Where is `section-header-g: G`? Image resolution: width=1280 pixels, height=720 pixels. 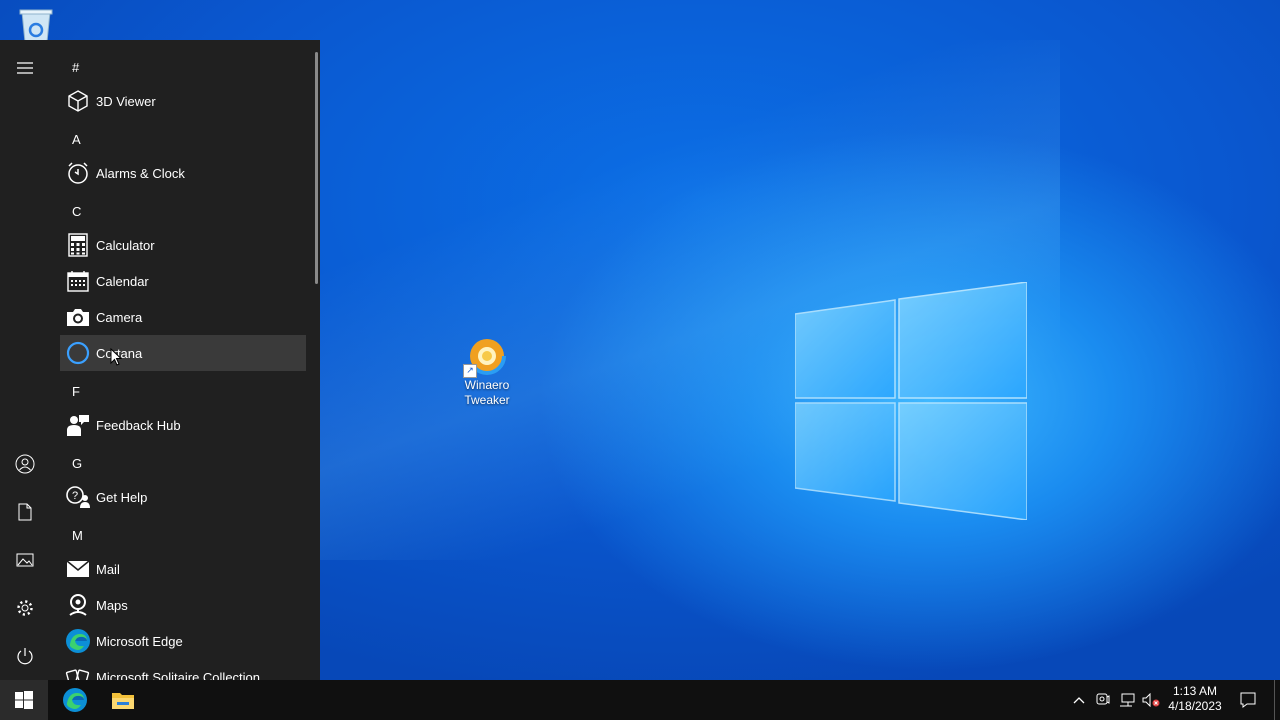
section-header-g: G is located at coordinates (77, 463).